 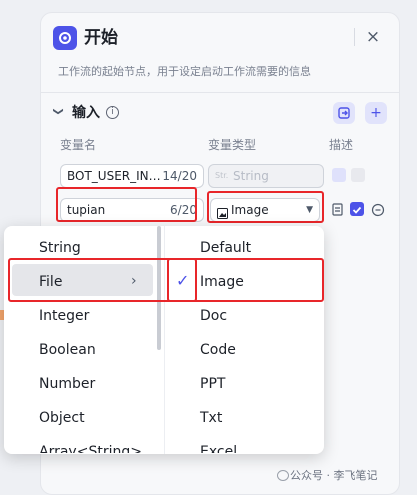 What do you see at coordinates (232, 145) in the screenshot?
I see `column-header-type: 变量类型` at bounding box center [232, 145].